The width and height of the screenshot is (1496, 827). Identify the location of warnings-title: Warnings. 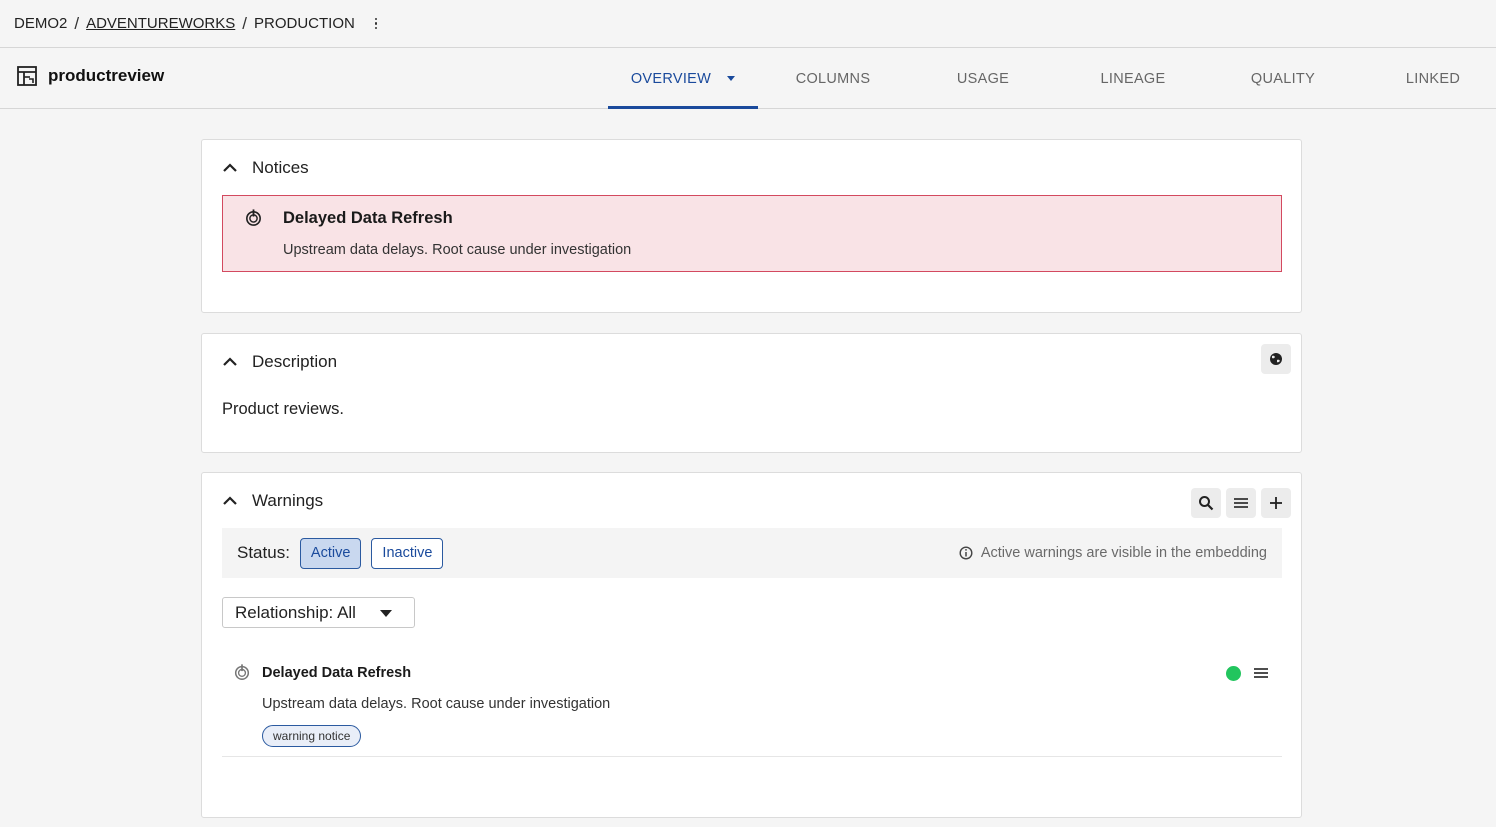
(288, 500).